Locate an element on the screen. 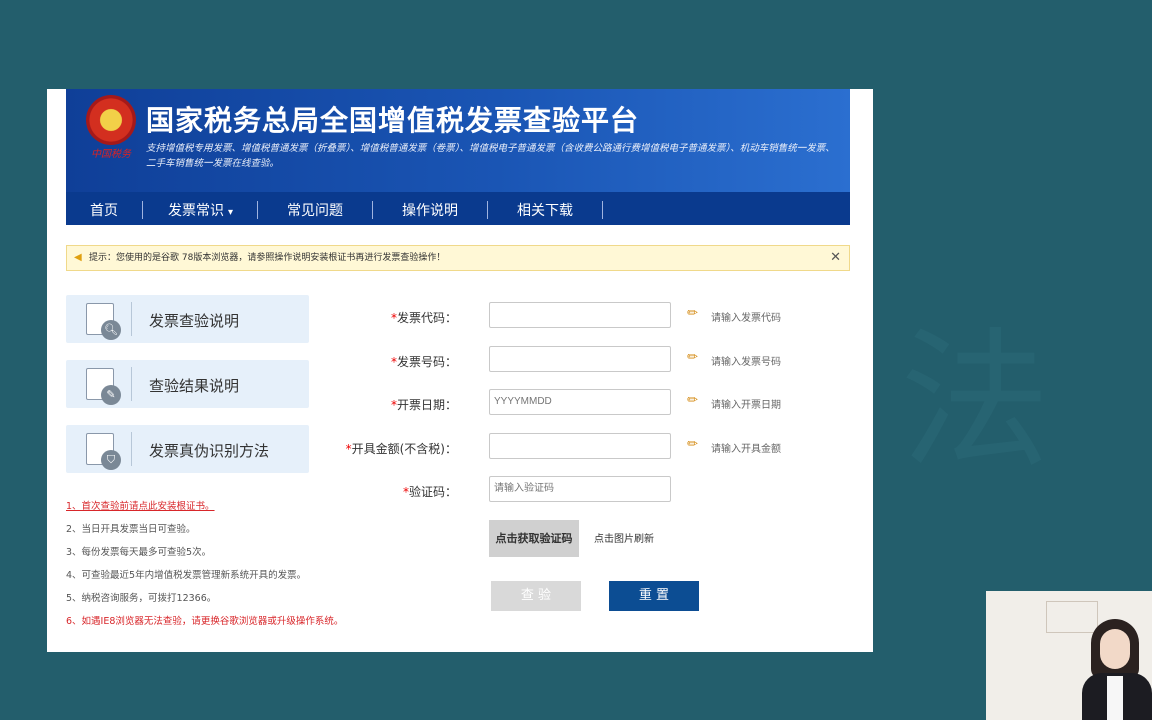 The width and height of the screenshot is (1152, 720). form-row-invoice-date: *开票日期： ✏ 请输入开票日期 is located at coordinates (587, 403).